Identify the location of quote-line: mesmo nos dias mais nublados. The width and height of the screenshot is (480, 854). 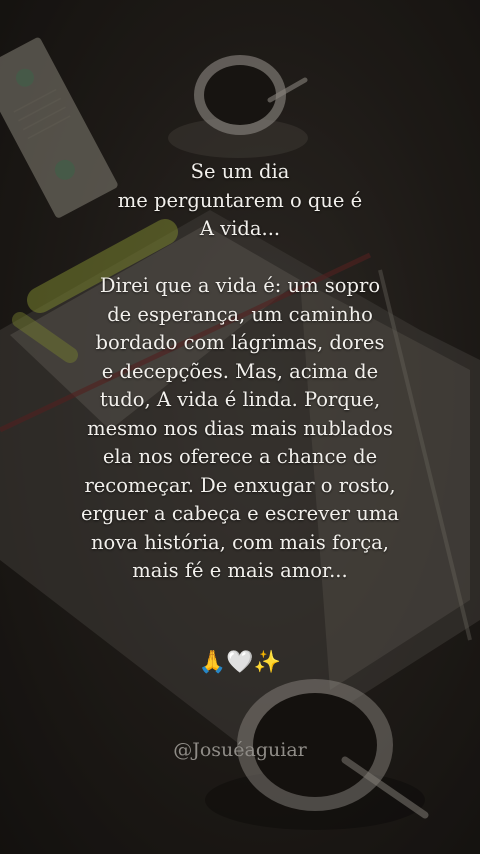
(240, 428).